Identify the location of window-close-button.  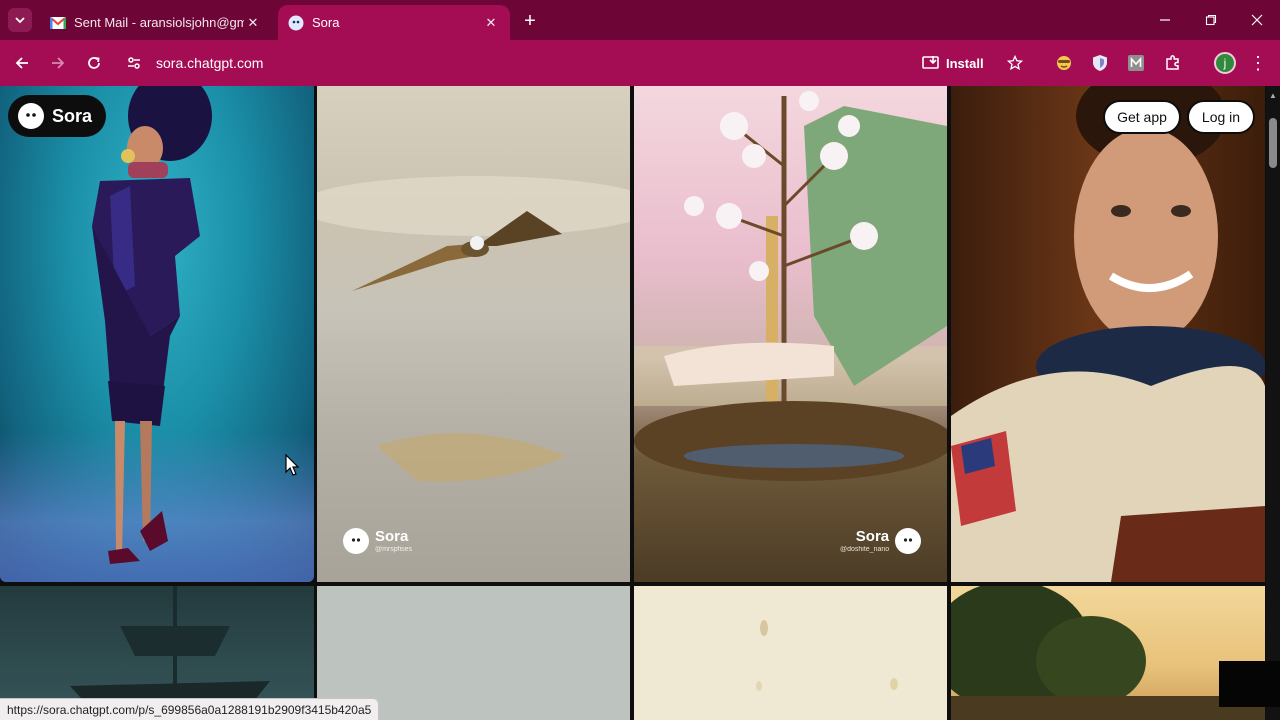
(1257, 20).